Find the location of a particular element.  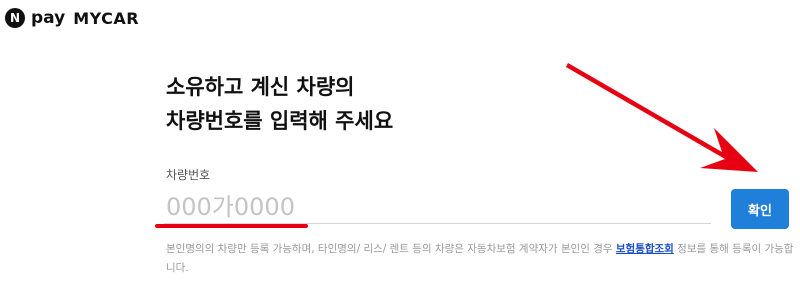

page-title: 소유하고 계신 차량의 차량번호를 입력해 주세요 is located at coordinates (279, 104).